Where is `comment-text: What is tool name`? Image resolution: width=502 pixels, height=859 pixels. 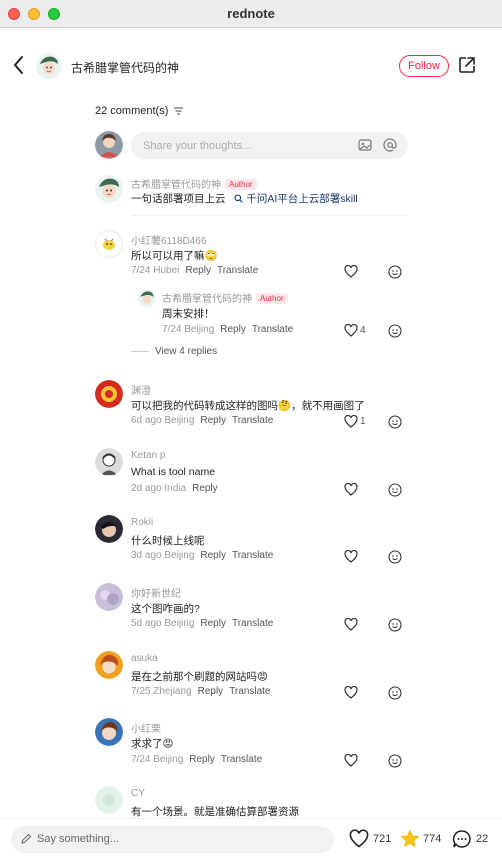 comment-text: What is tool name is located at coordinates (173, 472).